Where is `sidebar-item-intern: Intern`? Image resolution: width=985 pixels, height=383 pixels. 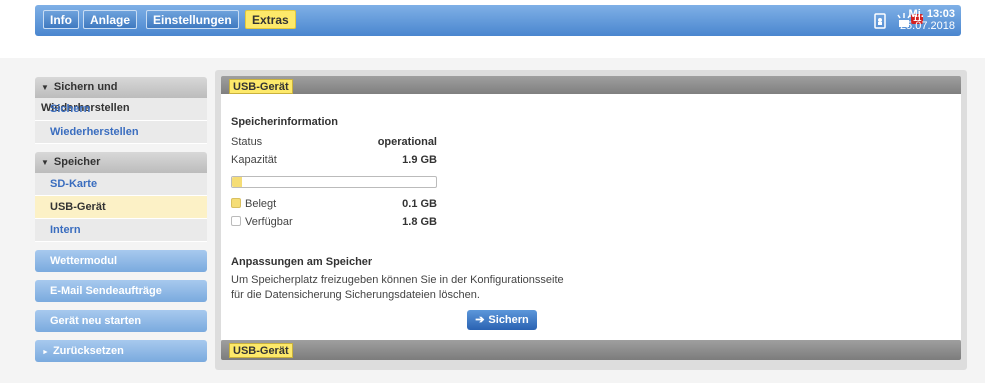
sidebar-item-intern: Intern is located at coordinates (121, 230).